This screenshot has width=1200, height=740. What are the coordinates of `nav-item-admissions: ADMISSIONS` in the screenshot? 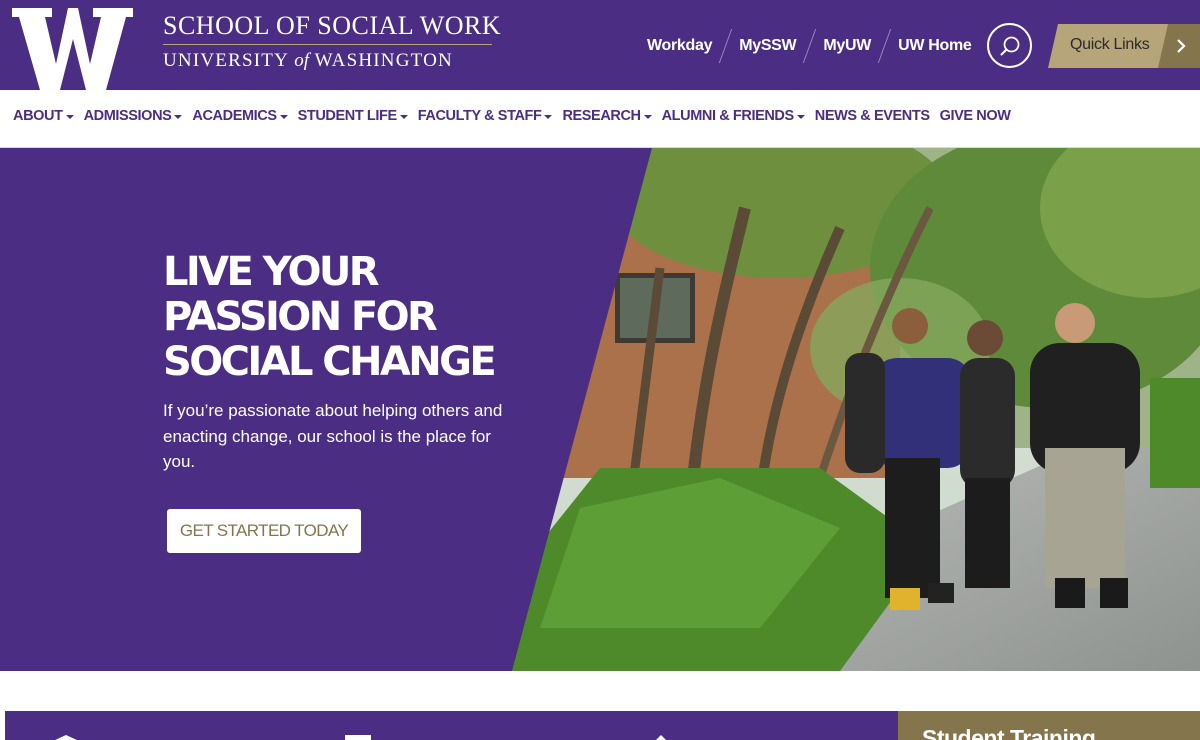 It's located at (133, 116).